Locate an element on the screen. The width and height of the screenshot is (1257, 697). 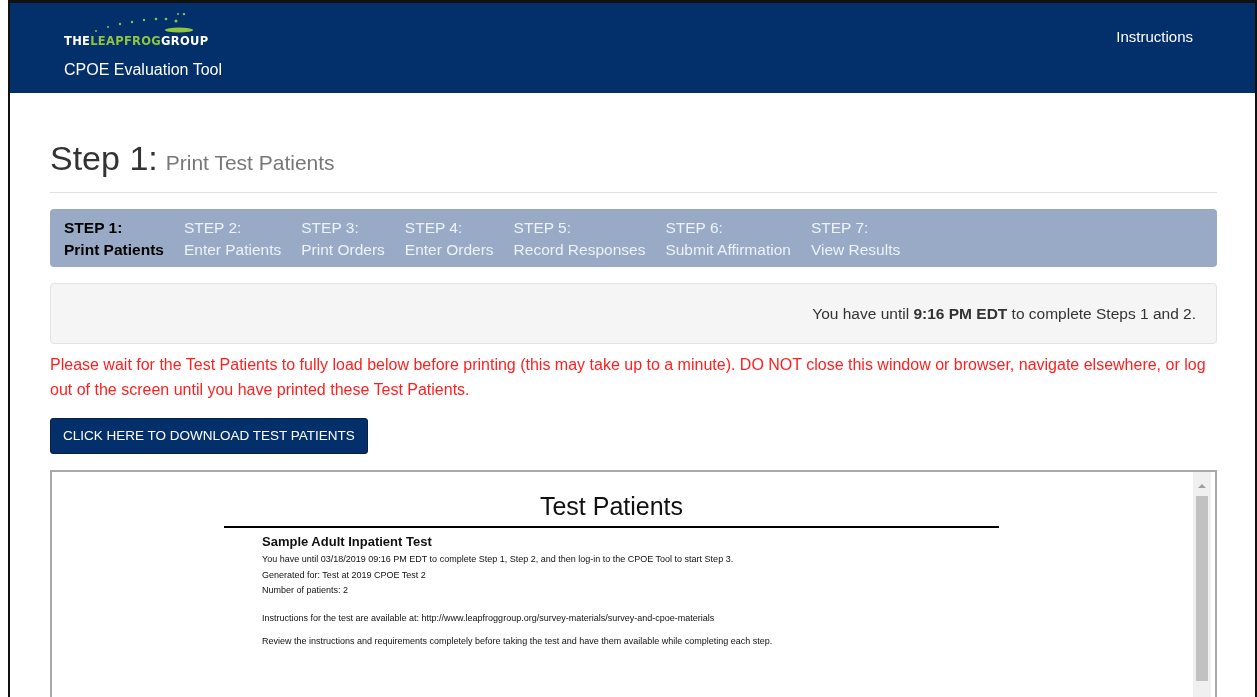
deadline-text: You have until 9:16 PM EDT to complete Steps 1 and 2. is located at coordinates (1004, 313).